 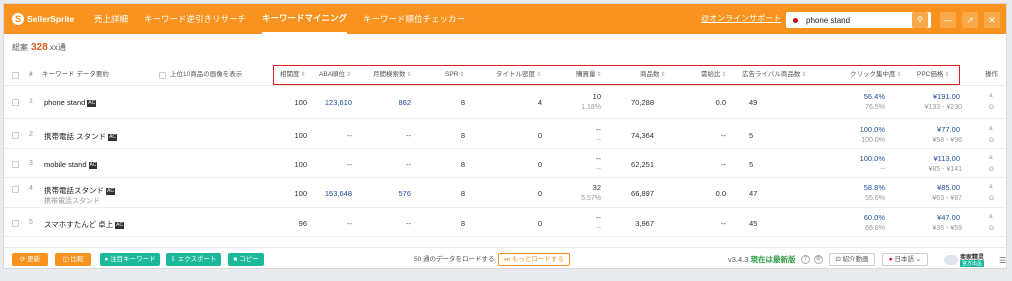 What do you see at coordinates (539, 102) in the screenshot?
I see `cell-title-density: 4` at bounding box center [539, 102].